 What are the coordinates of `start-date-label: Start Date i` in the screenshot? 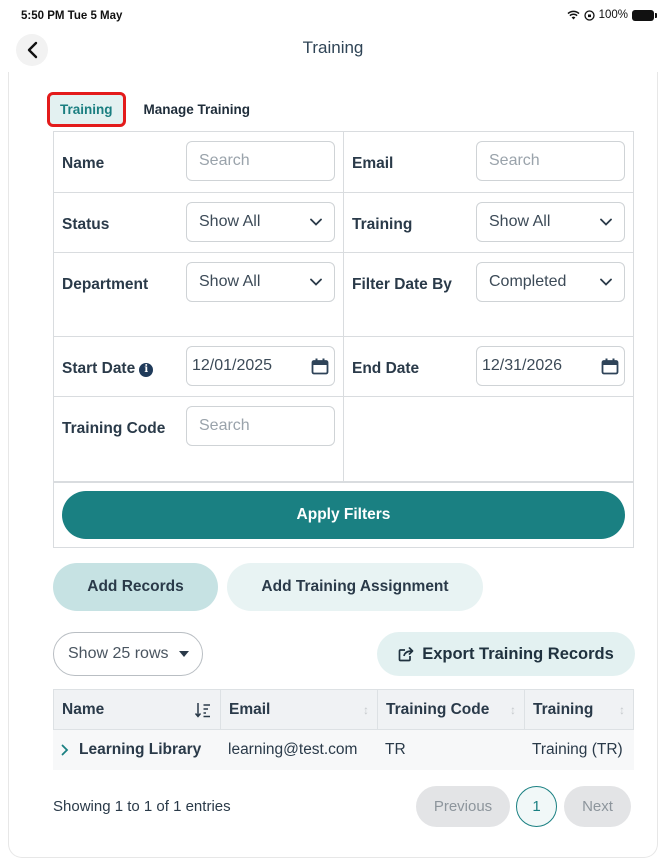 It's located at (124, 366).